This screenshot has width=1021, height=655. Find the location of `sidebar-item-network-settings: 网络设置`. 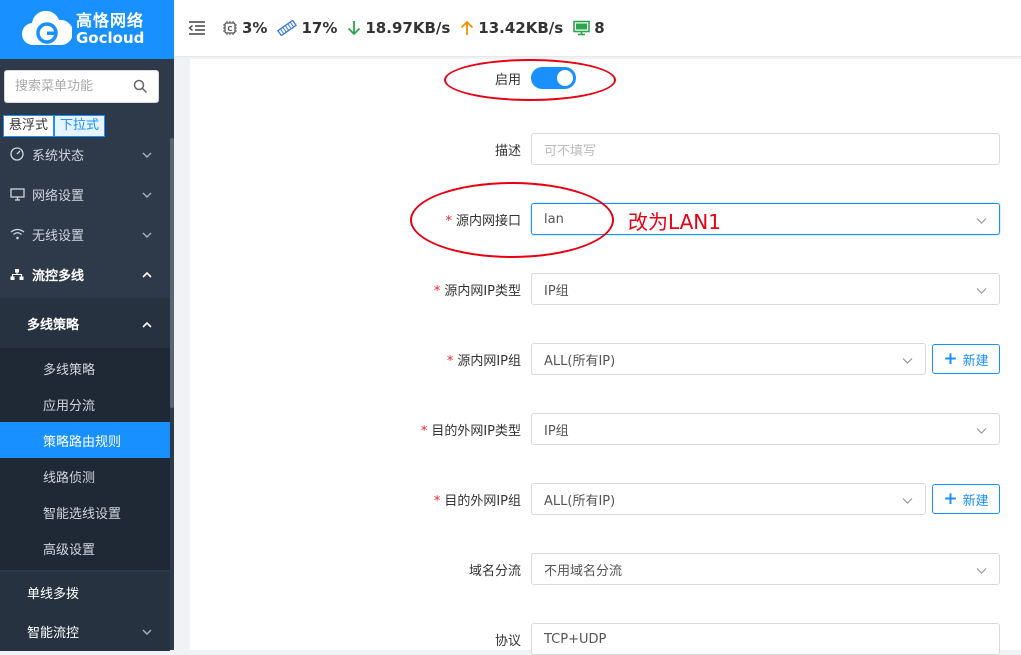

sidebar-item-network-settings: 网络设置 is located at coordinates (85, 194).